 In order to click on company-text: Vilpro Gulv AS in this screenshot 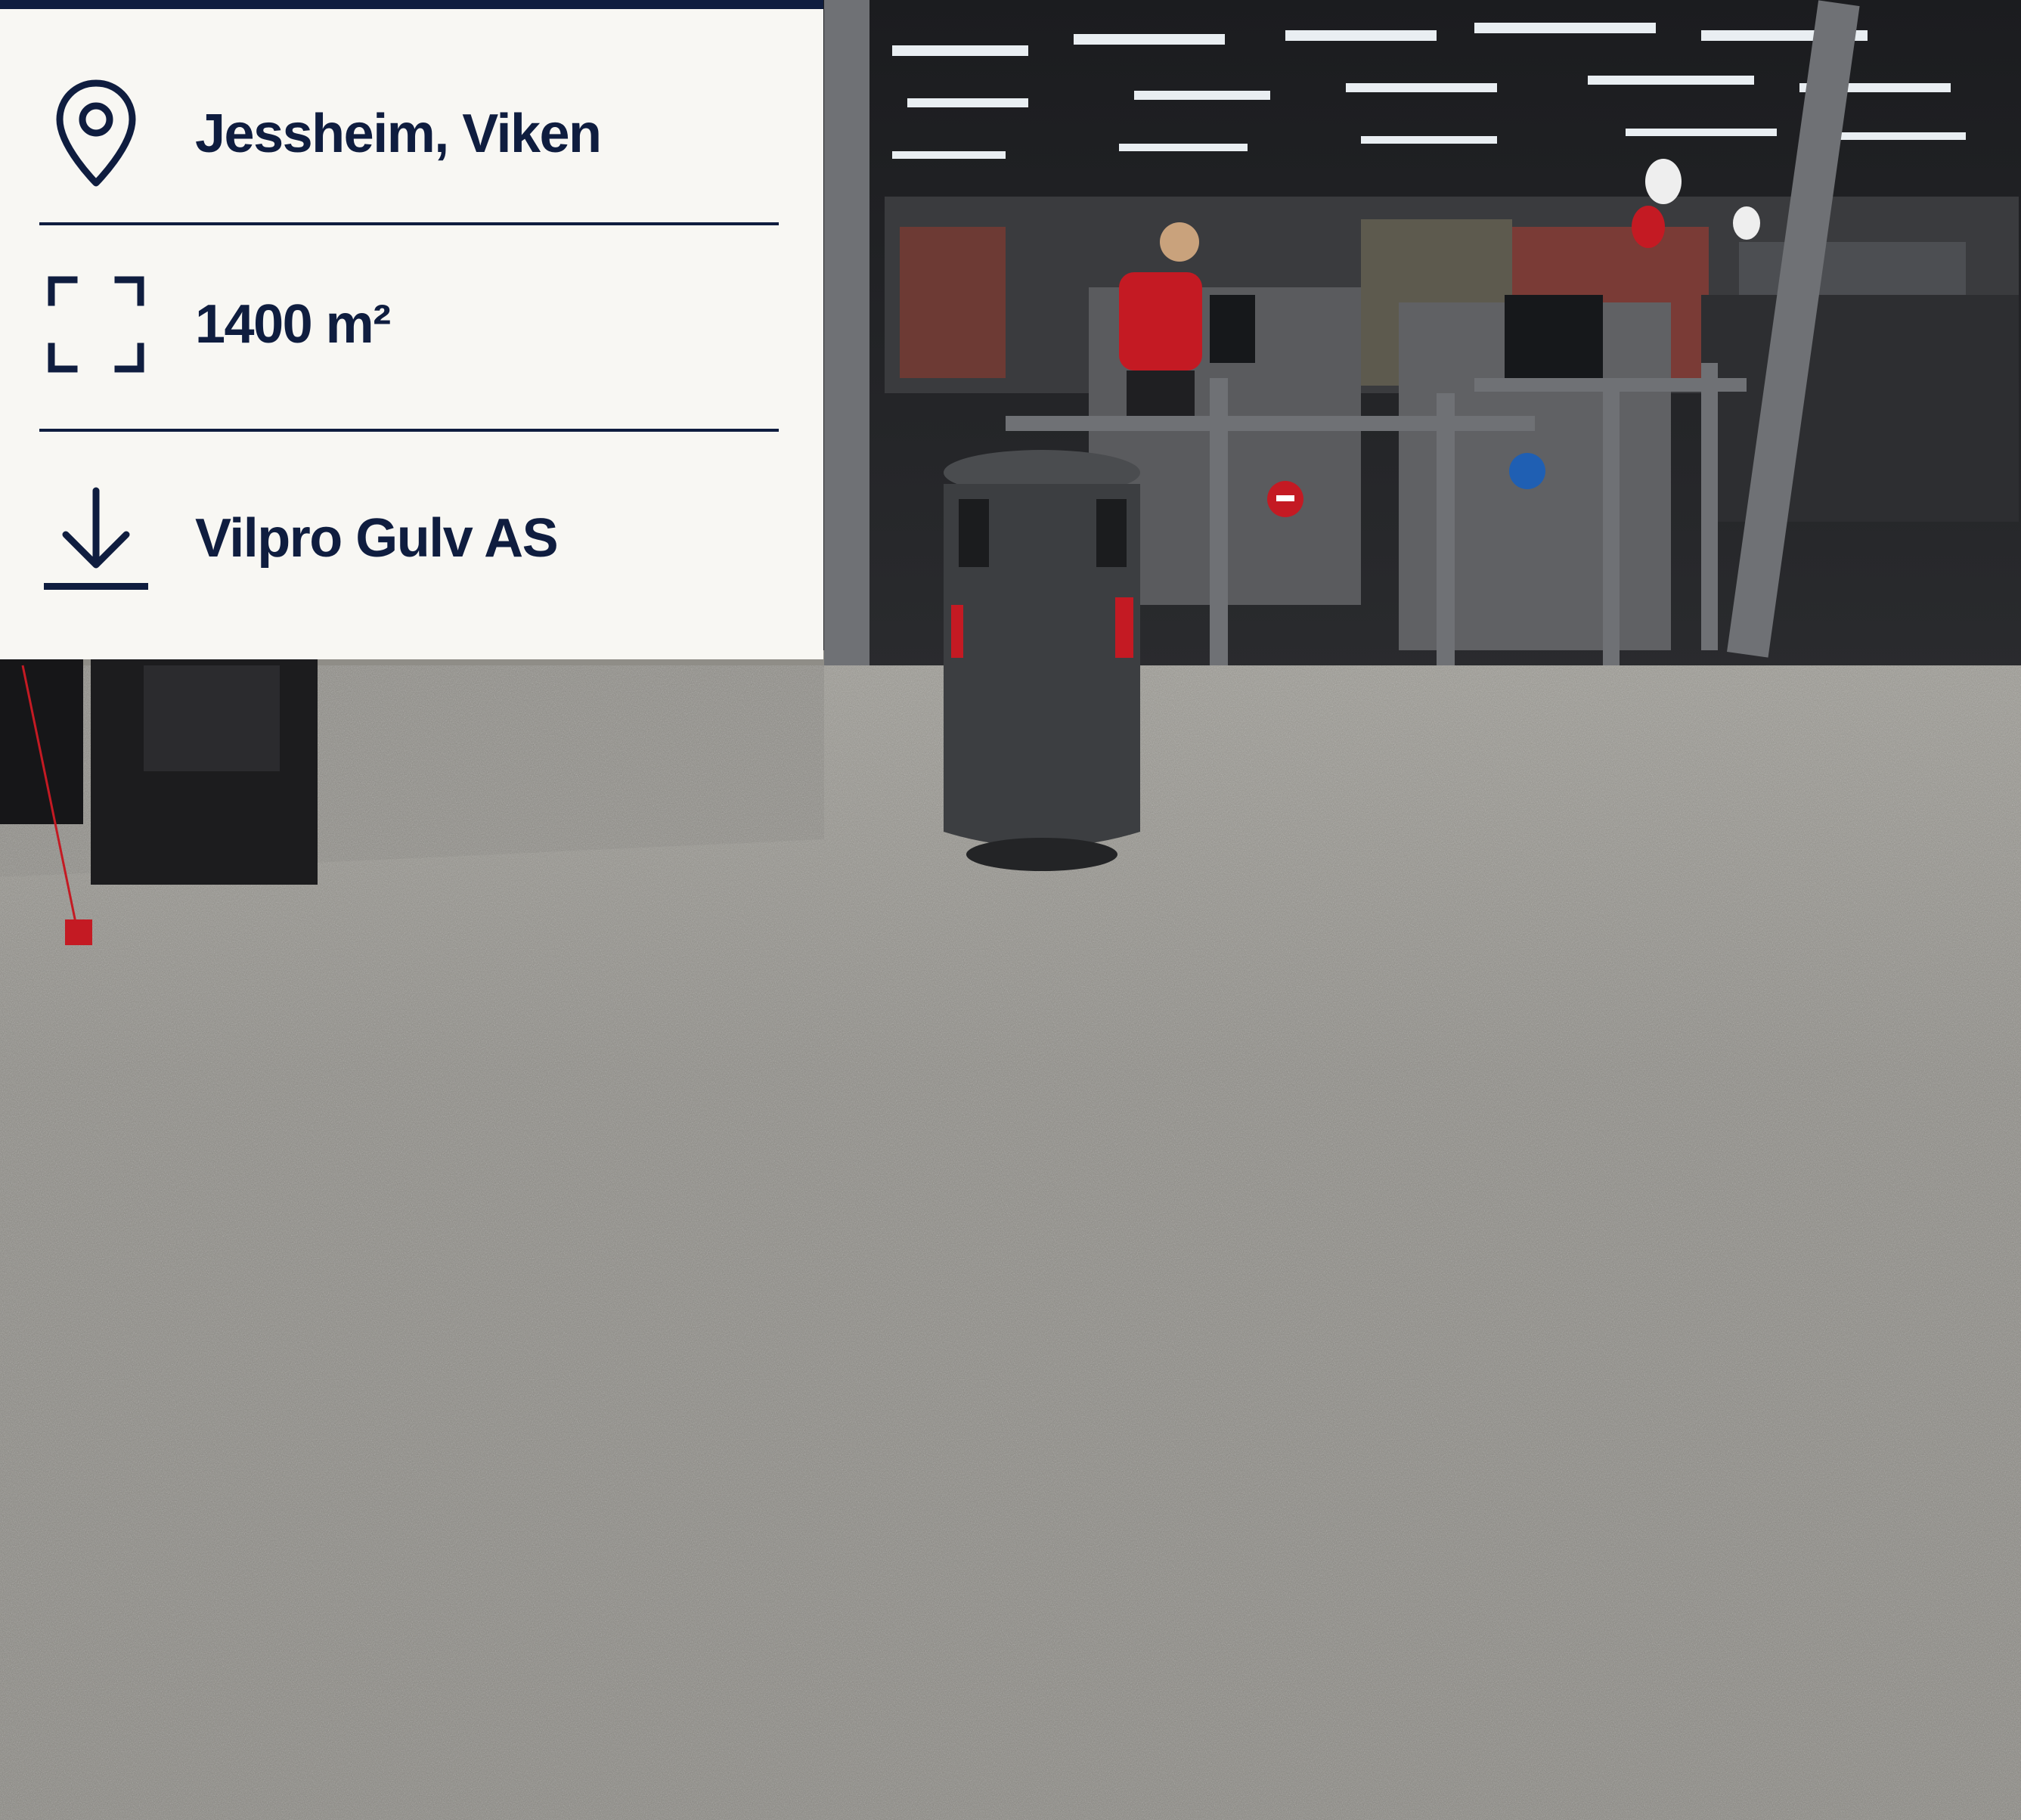, I will do `click(377, 538)`.